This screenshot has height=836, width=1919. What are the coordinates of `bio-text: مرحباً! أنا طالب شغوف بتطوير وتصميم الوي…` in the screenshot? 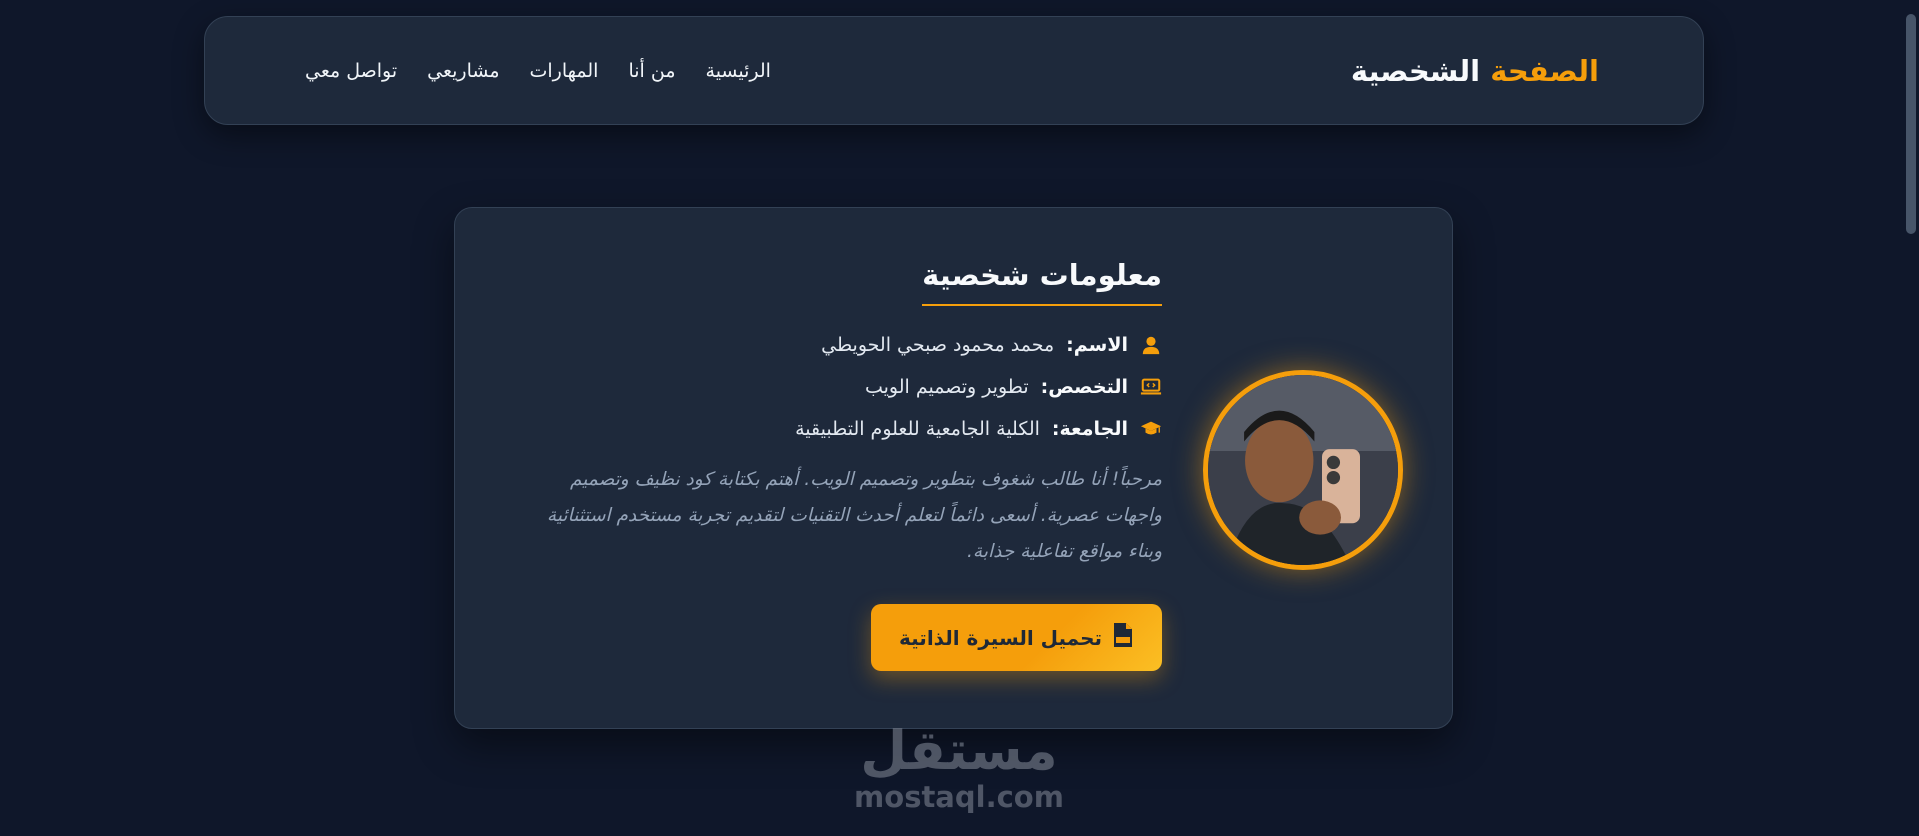 It's located at (854, 515).